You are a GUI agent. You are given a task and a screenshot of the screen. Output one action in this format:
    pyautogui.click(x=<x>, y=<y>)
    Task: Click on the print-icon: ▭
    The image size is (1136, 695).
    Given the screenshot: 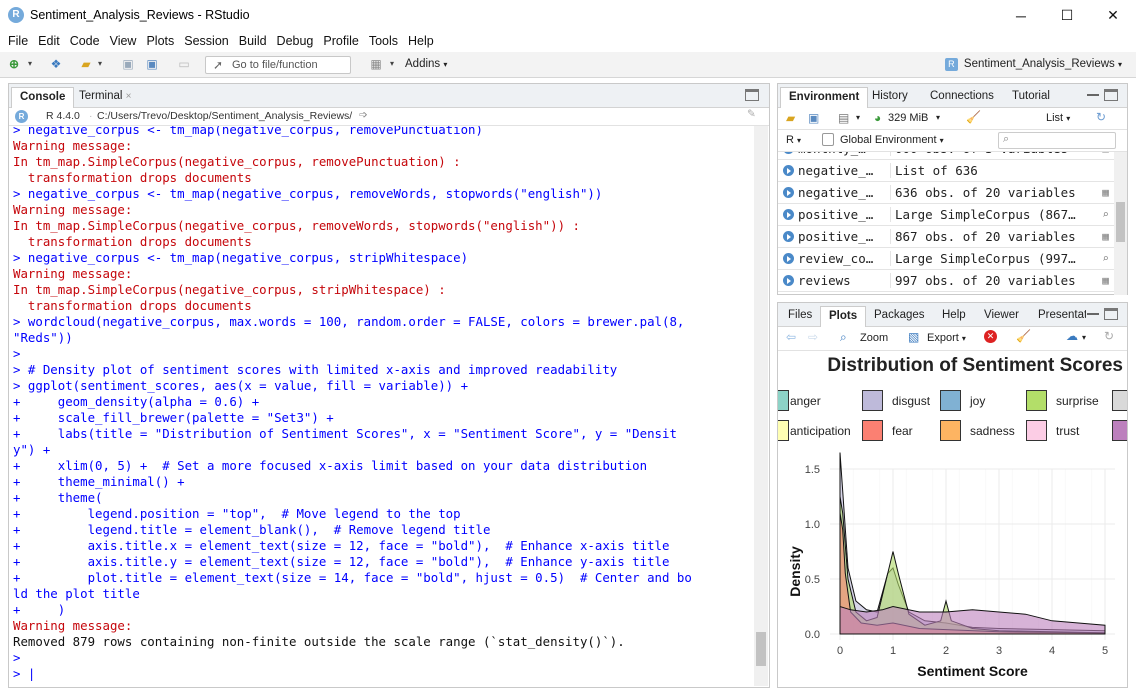 What is the action you would take?
    pyautogui.click(x=184, y=64)
    